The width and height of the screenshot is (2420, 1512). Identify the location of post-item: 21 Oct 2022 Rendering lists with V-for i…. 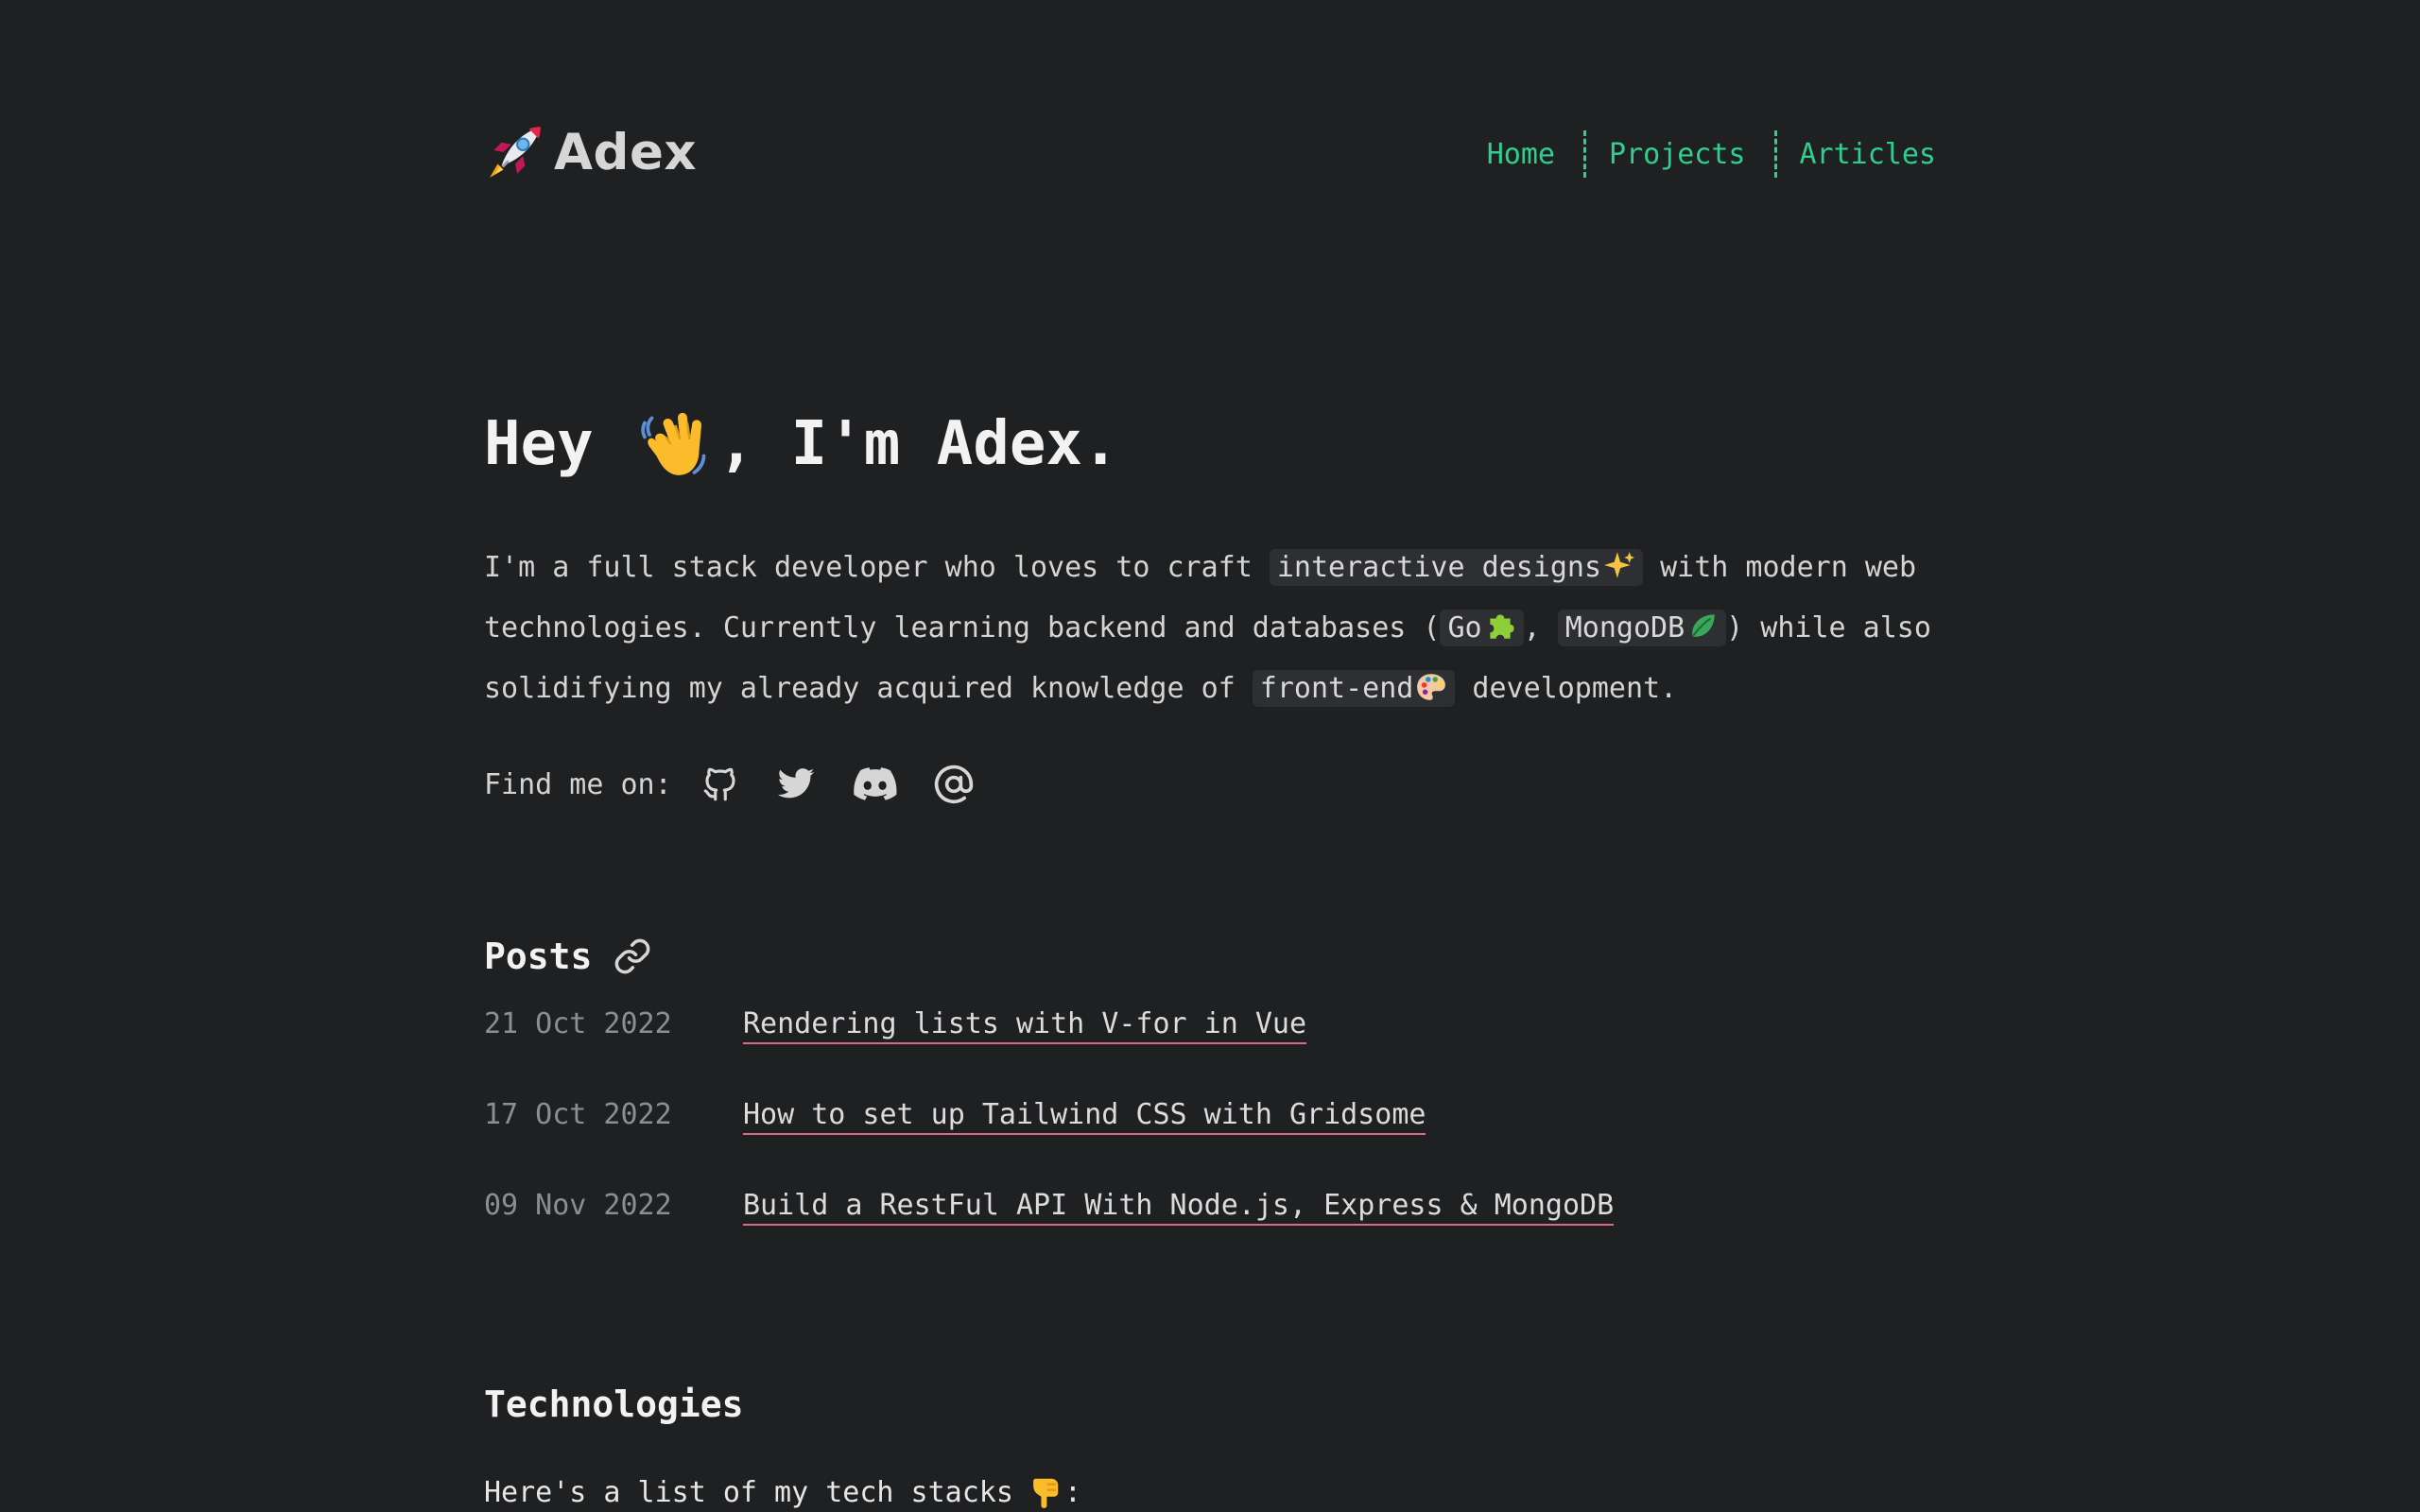
(1210, 1052).